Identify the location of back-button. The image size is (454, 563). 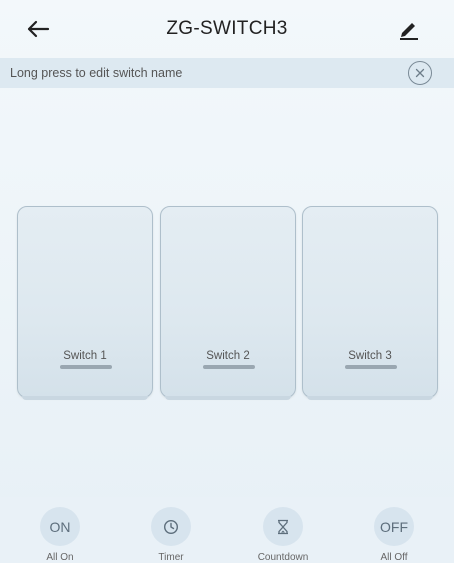
(38, 29).